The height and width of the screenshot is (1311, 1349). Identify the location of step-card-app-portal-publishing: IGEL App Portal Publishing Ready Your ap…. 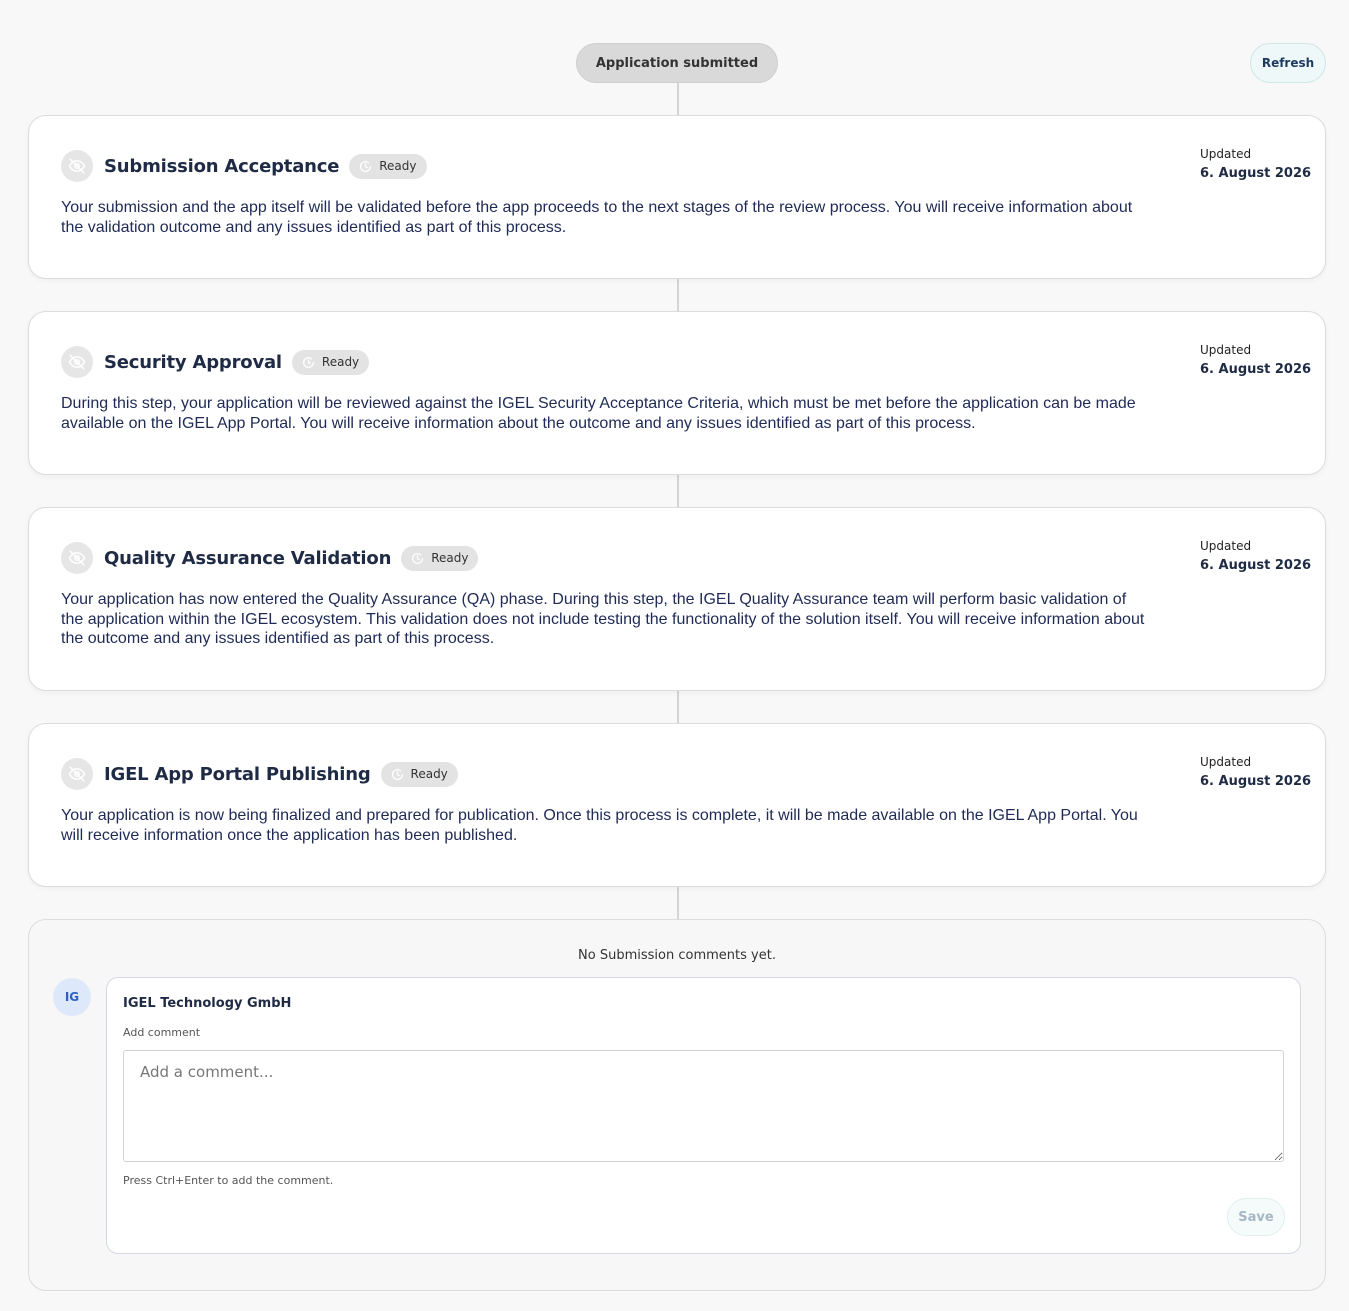
(677, 805).